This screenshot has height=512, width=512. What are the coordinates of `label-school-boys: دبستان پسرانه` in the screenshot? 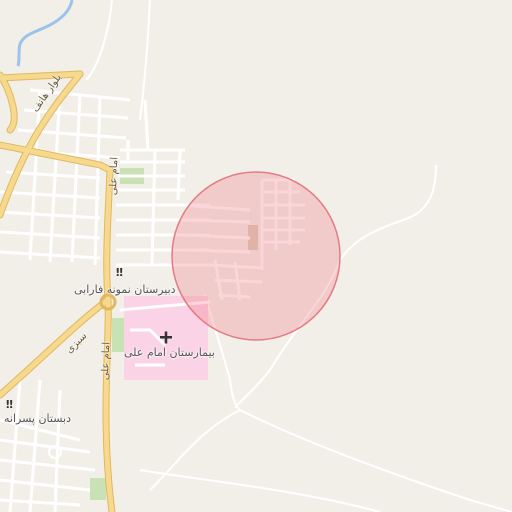 It's located at (37, 418).